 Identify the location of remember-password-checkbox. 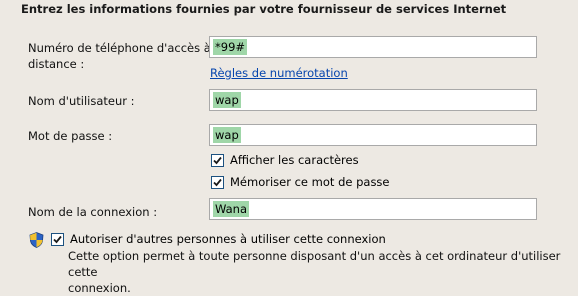
(217, 182).